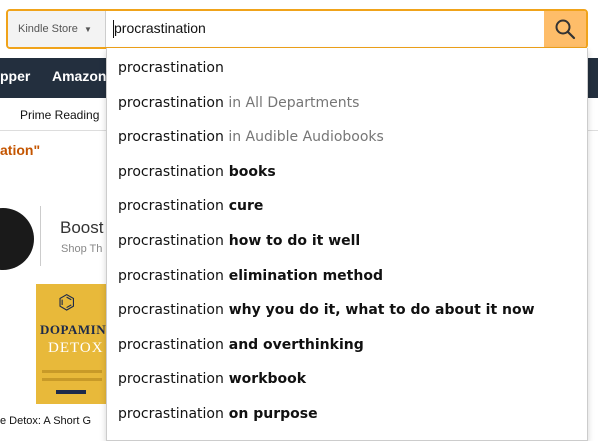 The image size is (598, 441). Describe the element at coordinates (73, 329) in the screenshot. I see `book-cover-title-1: DOPAMIN` at that location.